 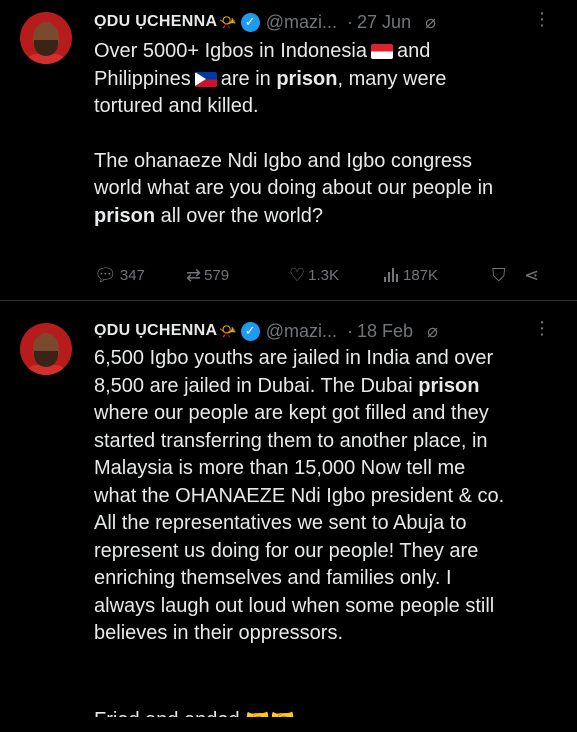 What do you see at coordinates (217, 275) in the screenshot?
I see `retweet-count: 579` at bounding box center [217, 275].